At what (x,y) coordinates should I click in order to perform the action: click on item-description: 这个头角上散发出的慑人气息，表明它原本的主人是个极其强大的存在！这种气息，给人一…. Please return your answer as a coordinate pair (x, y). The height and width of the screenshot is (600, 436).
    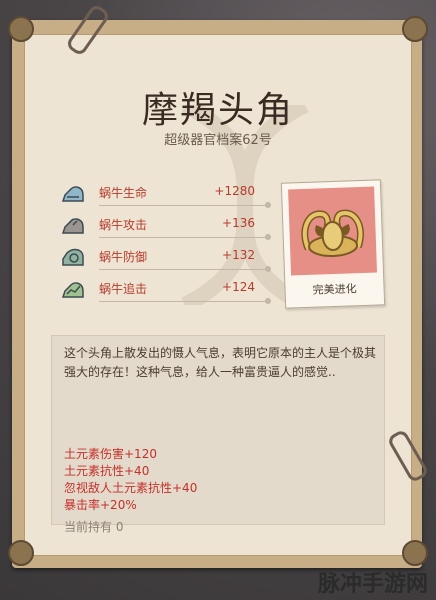
    Looking at the image, I should click on (220, 362).